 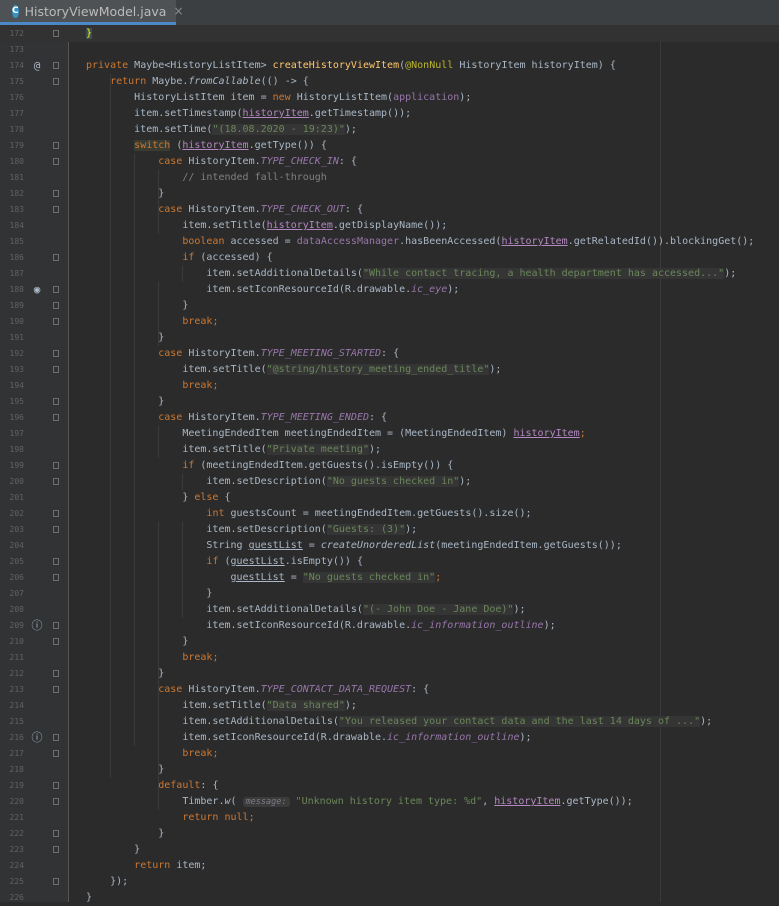 What do you see at coordinates (178, 11) in the screenshot?
I see `close-icon: ×` at bounding box center [178, 11].